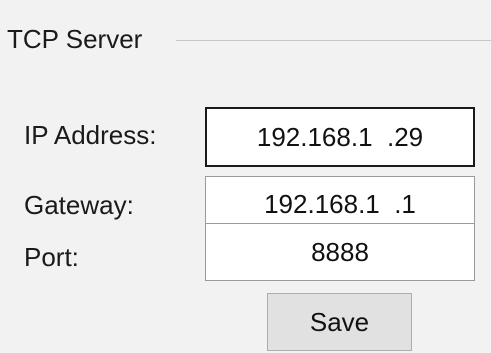 The image size is (491, 353). What do you see at coordinates (340, 137) in the screenshot?
I see `ip-address-field` at bounding box center [340, 137].